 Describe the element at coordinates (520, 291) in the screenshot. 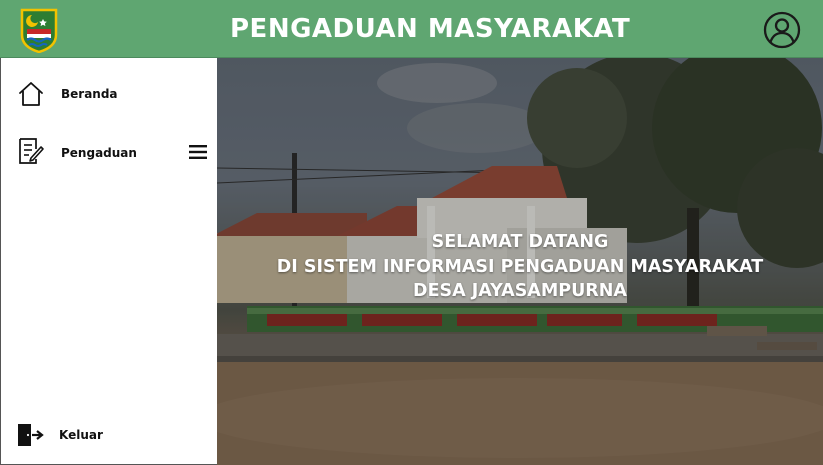

I see `welcome-line-3: DESA JAYASAMPURNA` at that location.